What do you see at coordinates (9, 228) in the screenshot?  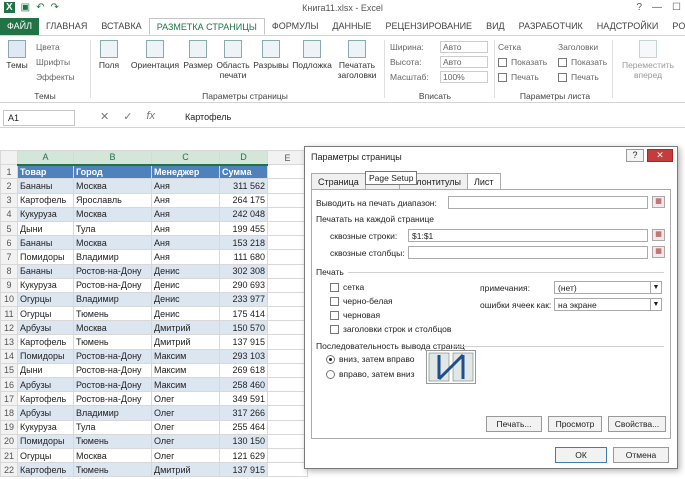 I see `row-header: 5` at bounding box center [9, 228].